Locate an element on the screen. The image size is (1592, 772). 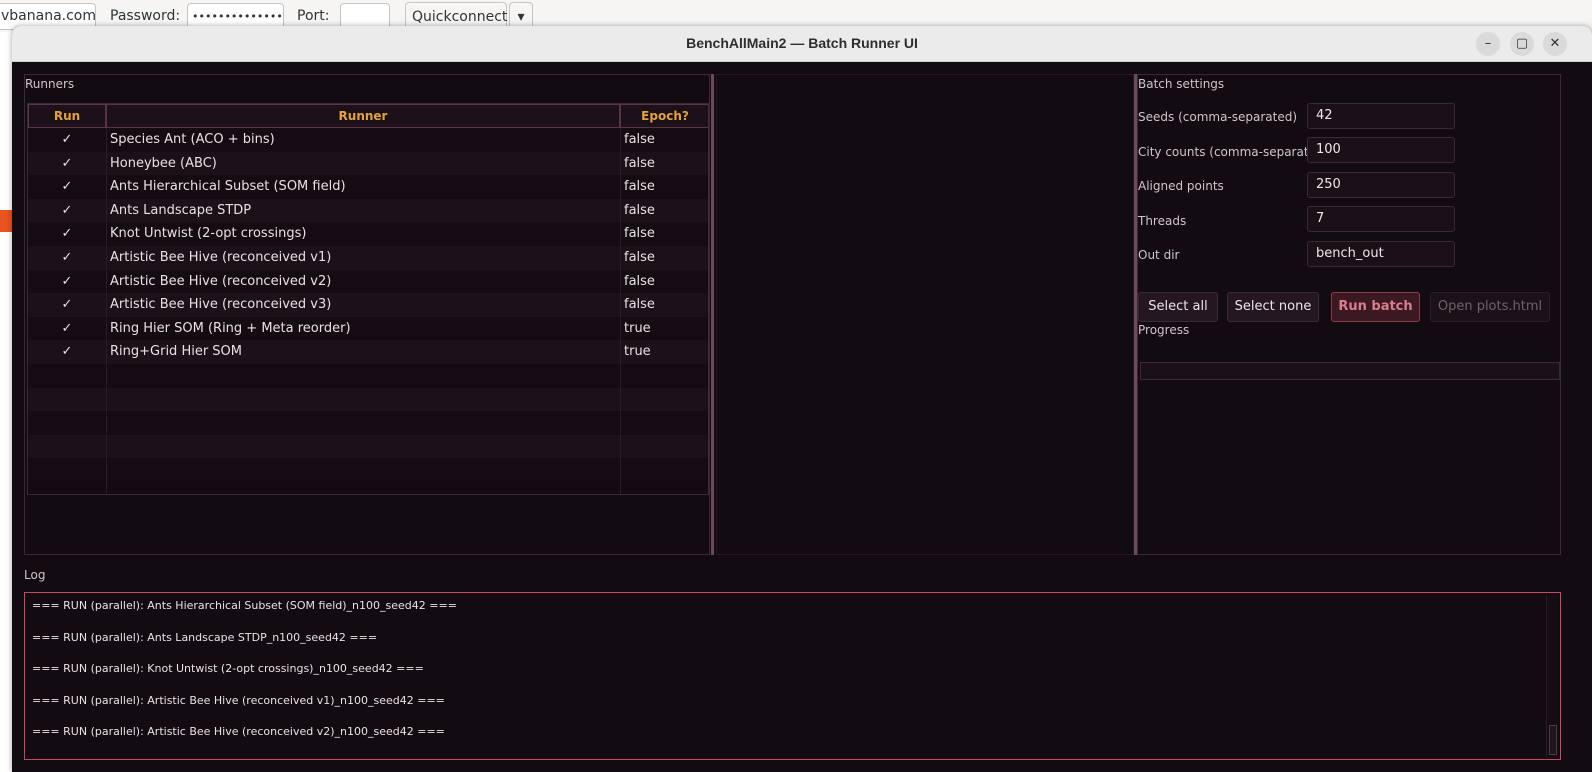
maximize-button: ▢ is located at coordinates (1522, 44).